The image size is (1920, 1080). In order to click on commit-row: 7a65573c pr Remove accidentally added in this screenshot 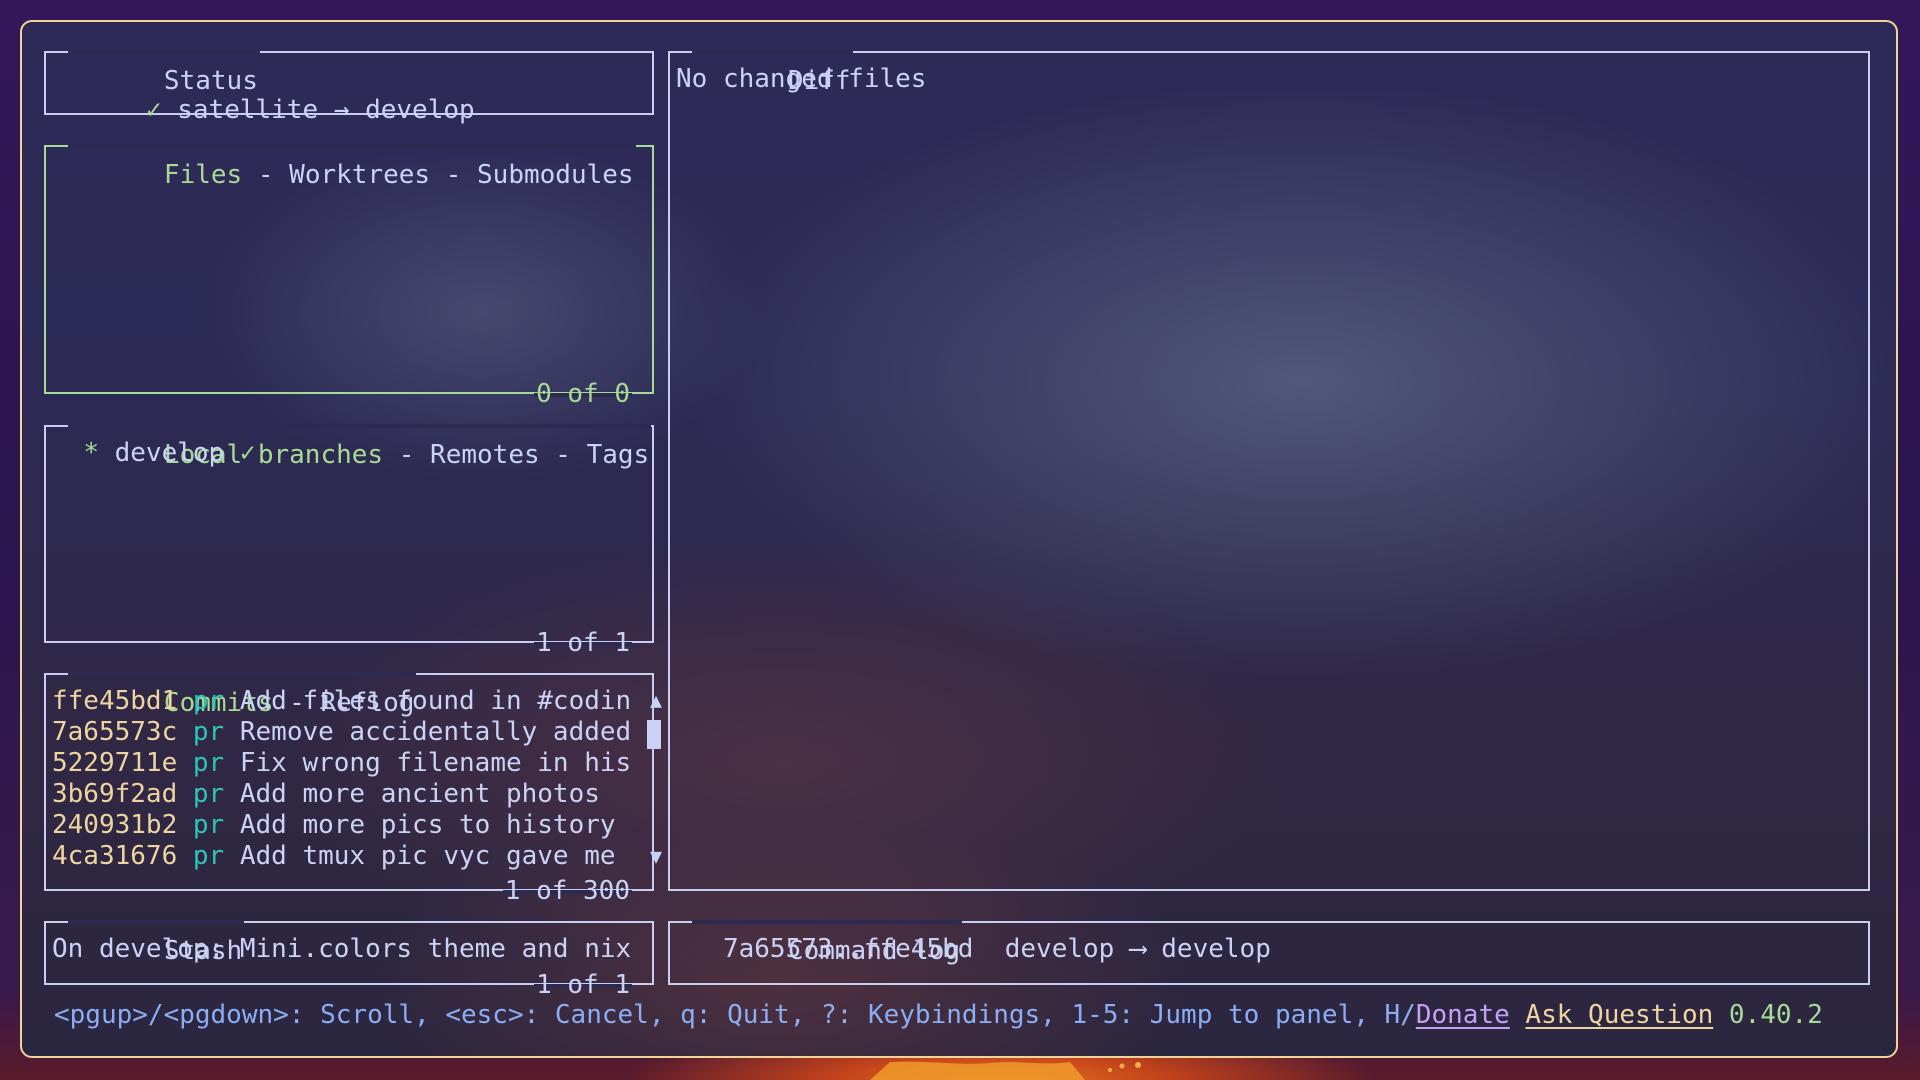, I will do `click(341, 732)`.